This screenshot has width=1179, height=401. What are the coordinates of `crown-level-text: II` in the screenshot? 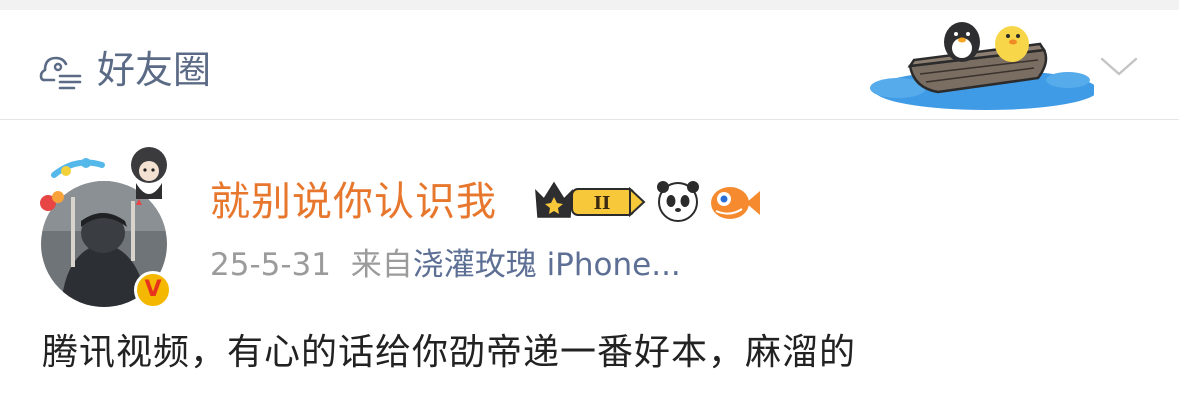 It's located at (602, 203).